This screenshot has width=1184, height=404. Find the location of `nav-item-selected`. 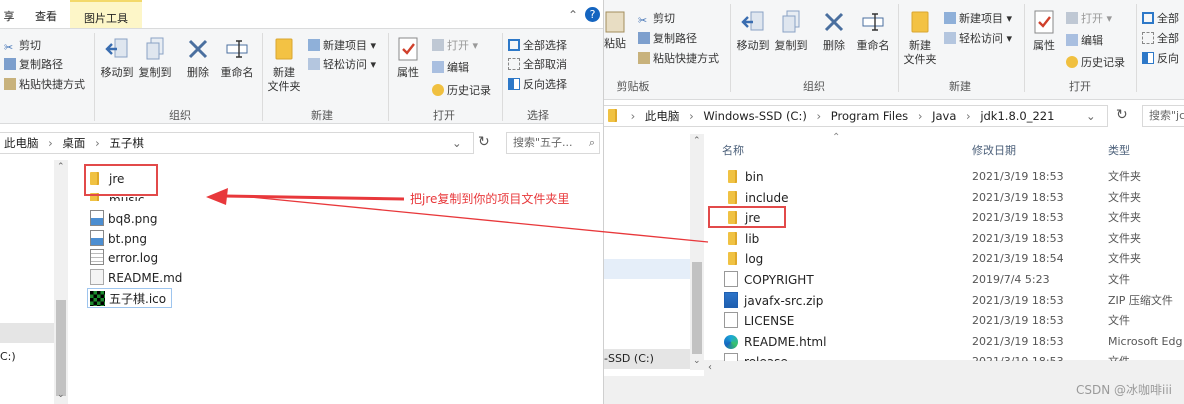

nav-item-selected is located at coordinates (27, 333).